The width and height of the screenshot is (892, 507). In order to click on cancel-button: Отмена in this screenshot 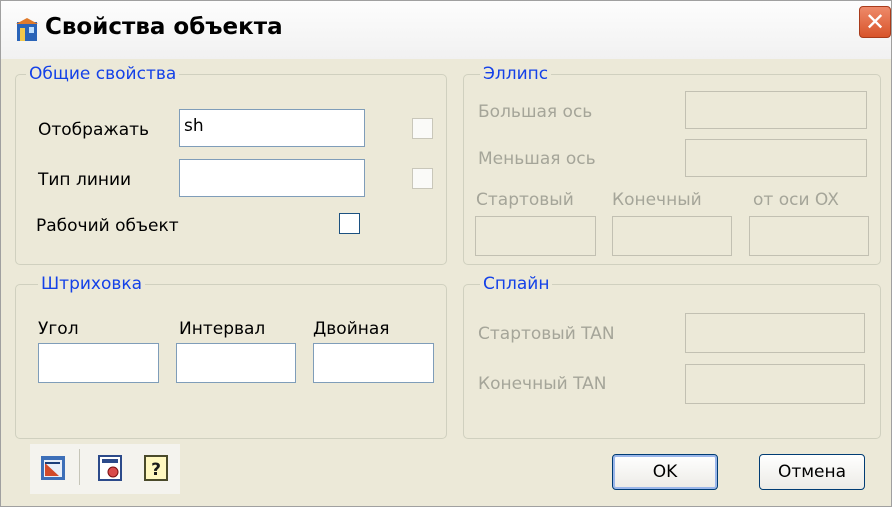, I will do `click(812, 472)`.